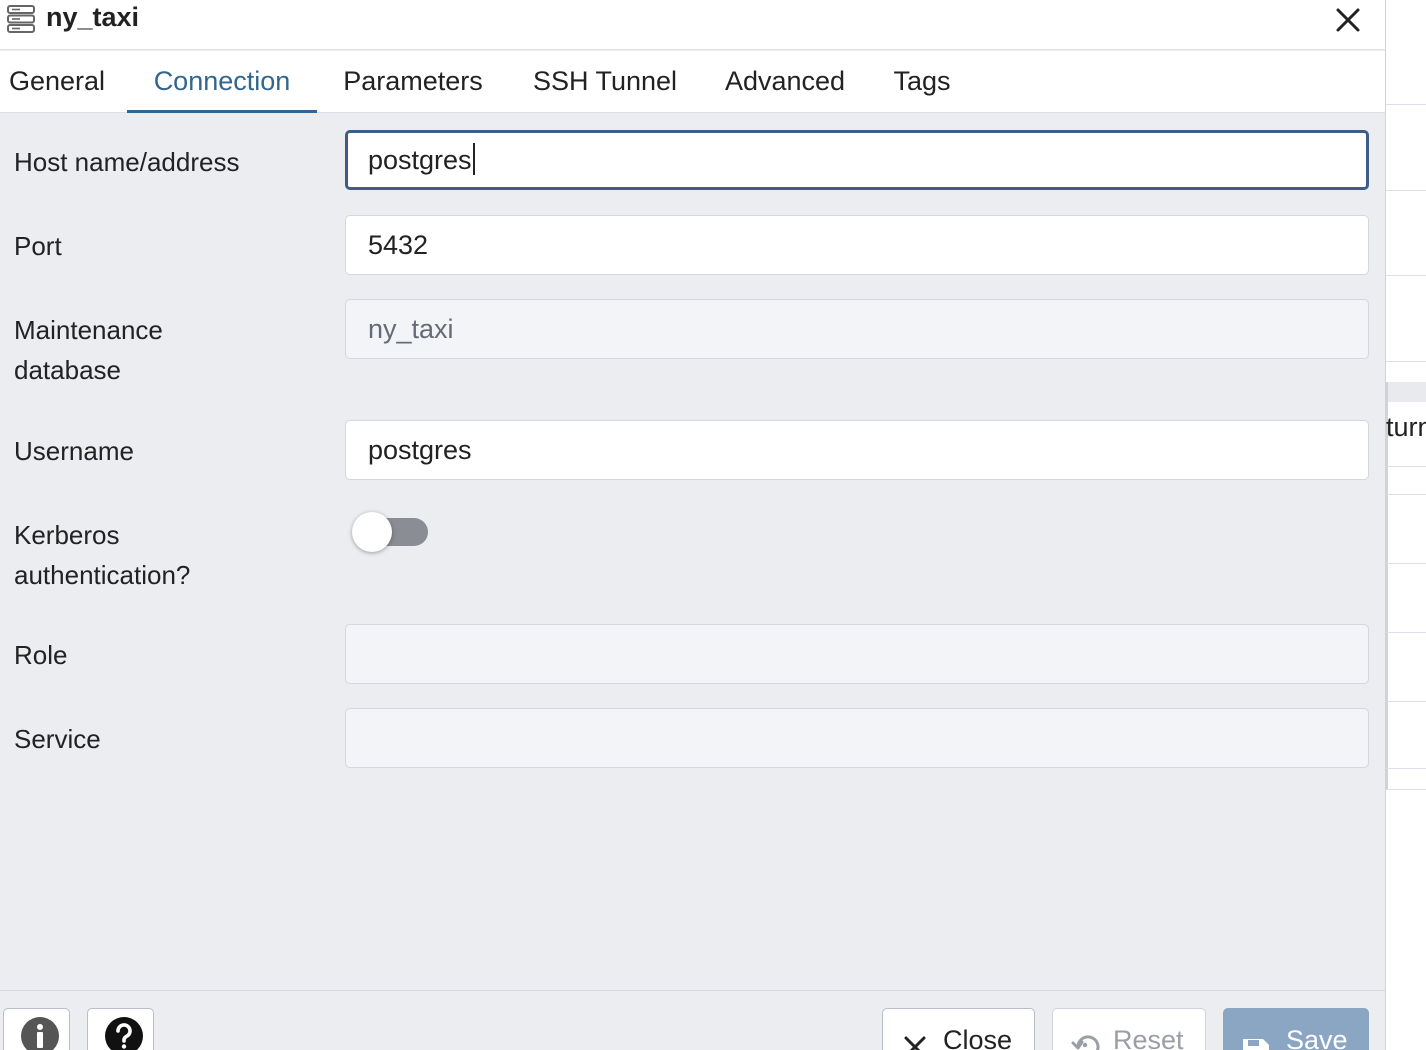  I want to click on close-button-label: Close, so click(978, 1037).